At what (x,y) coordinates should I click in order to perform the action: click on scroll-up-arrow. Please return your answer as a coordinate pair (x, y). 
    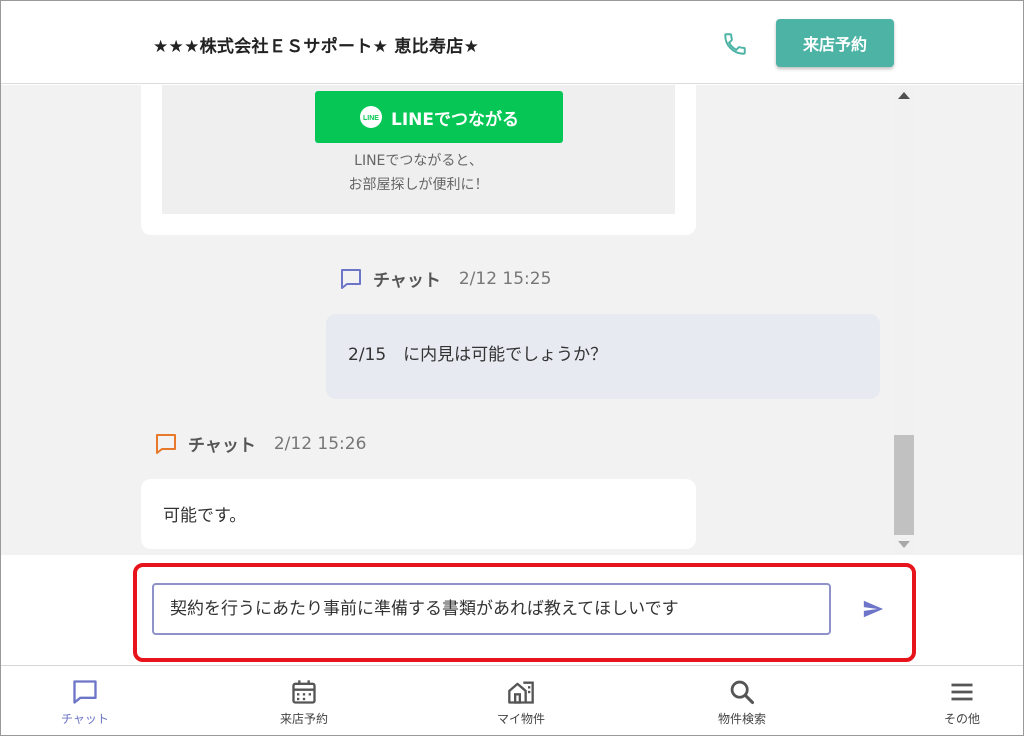
    Looking at the image, I should click on (904, 95).